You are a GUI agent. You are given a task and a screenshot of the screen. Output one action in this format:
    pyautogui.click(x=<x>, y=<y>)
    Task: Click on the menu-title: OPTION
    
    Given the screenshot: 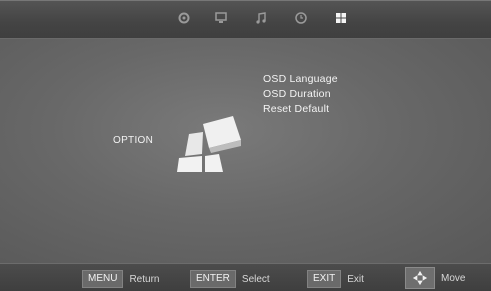 What is the action you would take?
    pyautogui.click(x=133, y=140)
    